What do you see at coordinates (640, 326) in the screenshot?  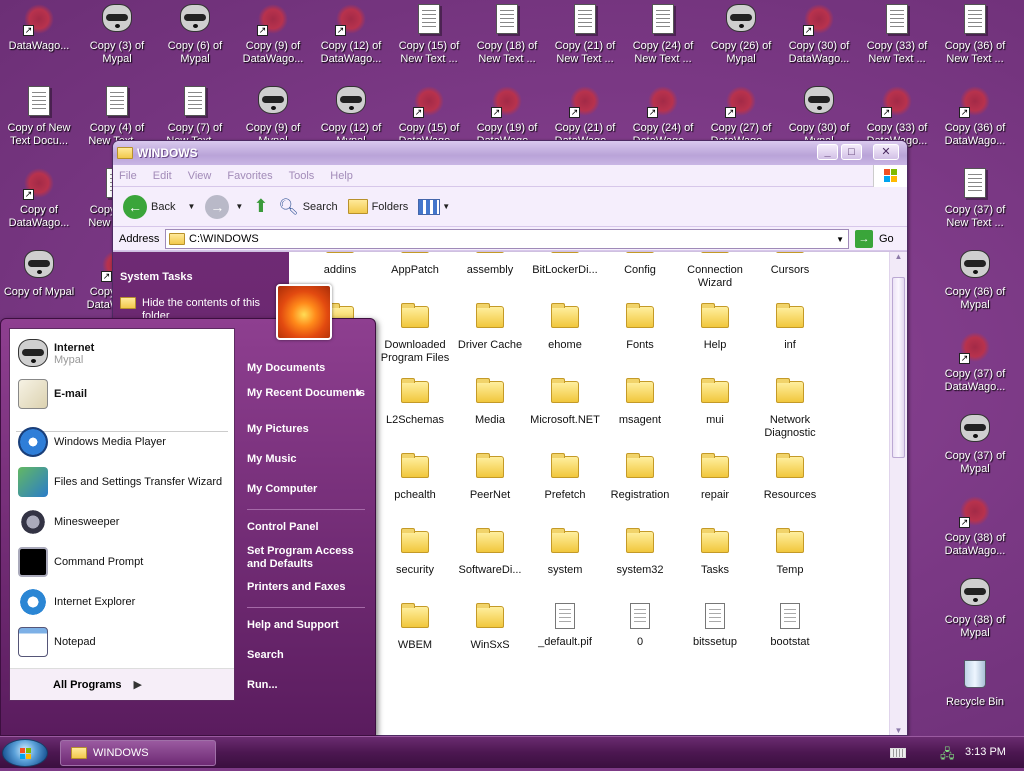 I see `file-item: Fonts` at bounding box center [640, 326].